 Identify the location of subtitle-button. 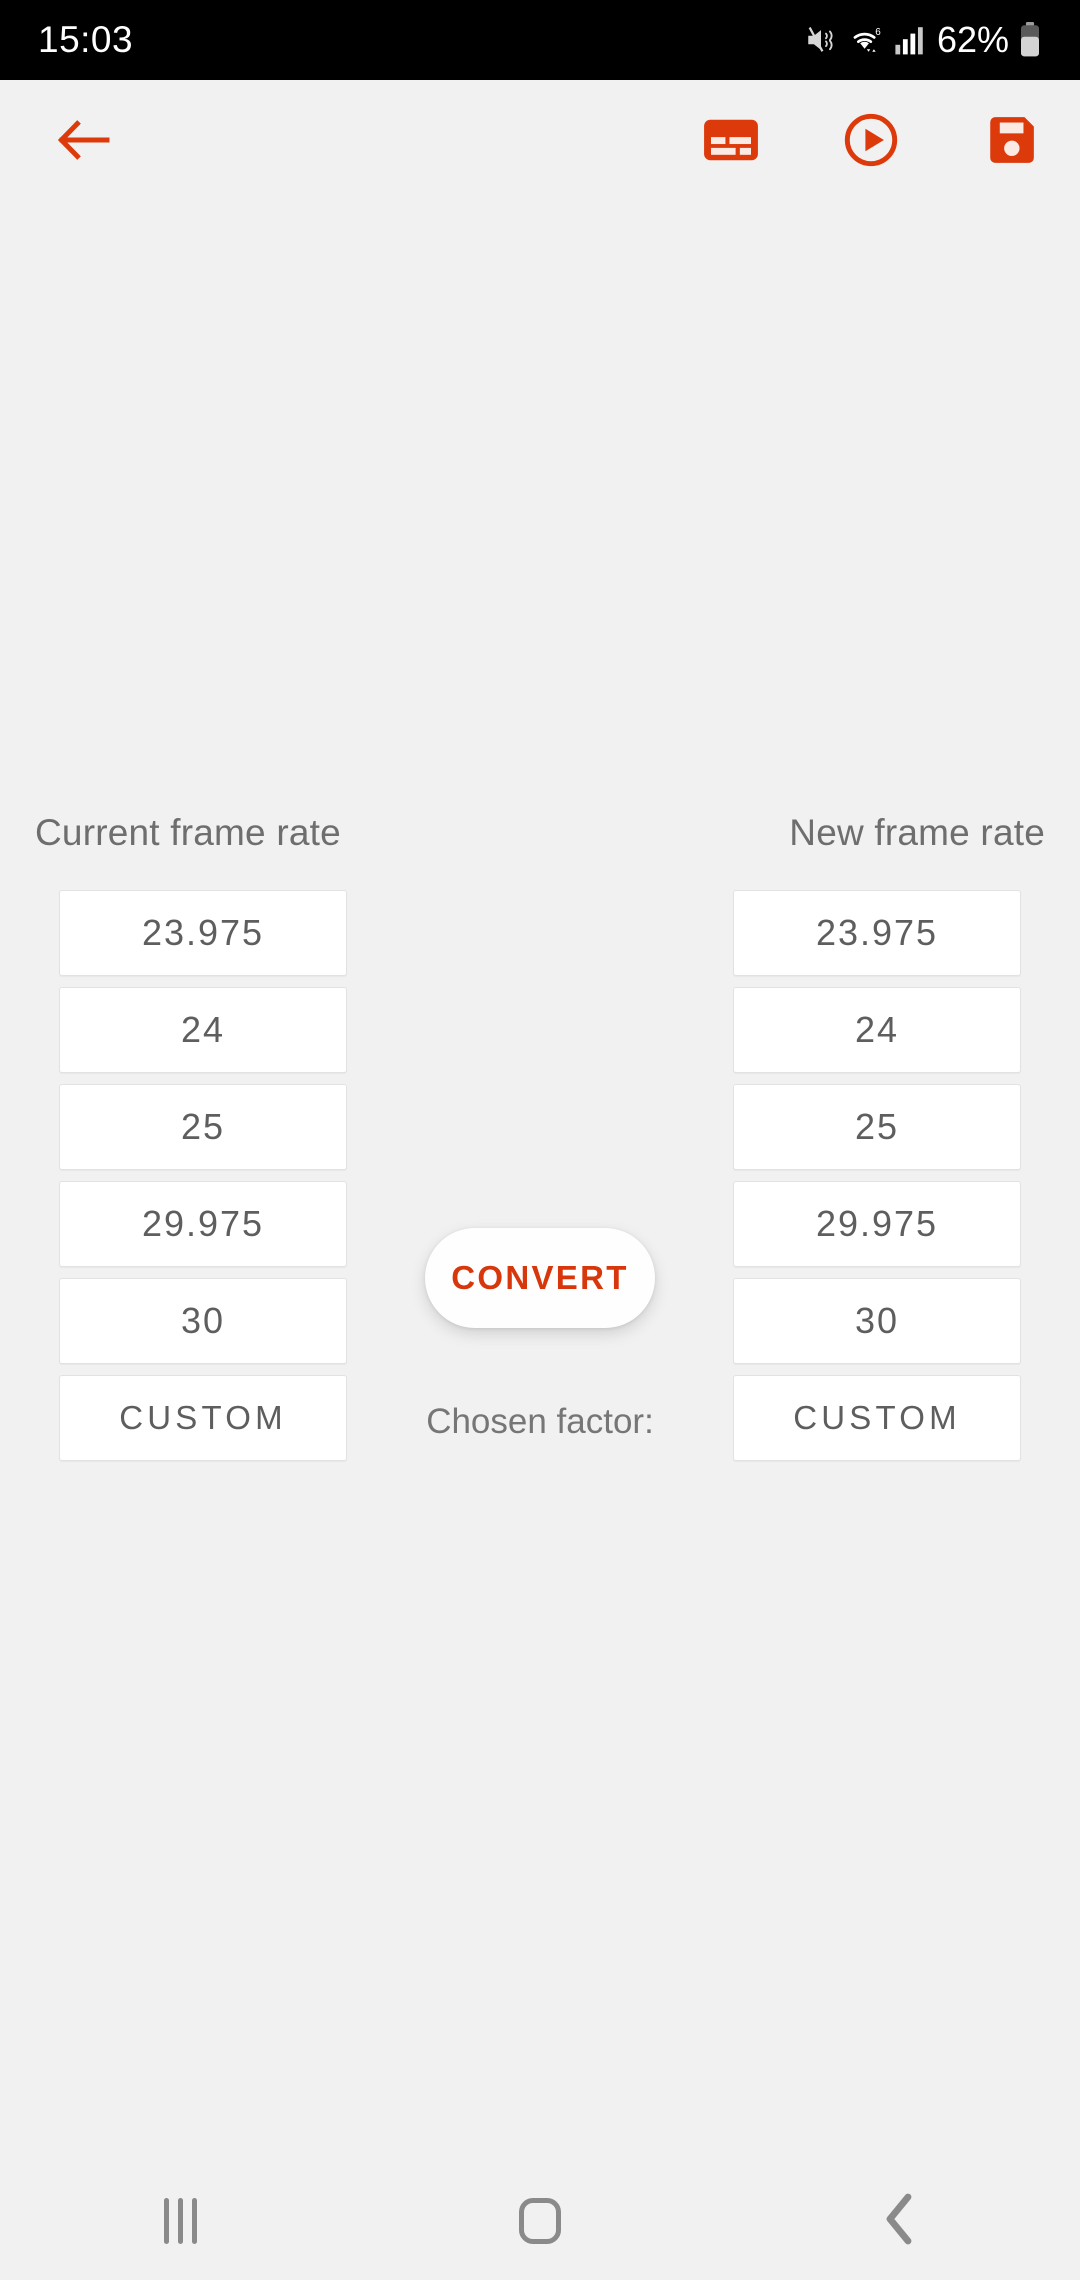
(731, 140).